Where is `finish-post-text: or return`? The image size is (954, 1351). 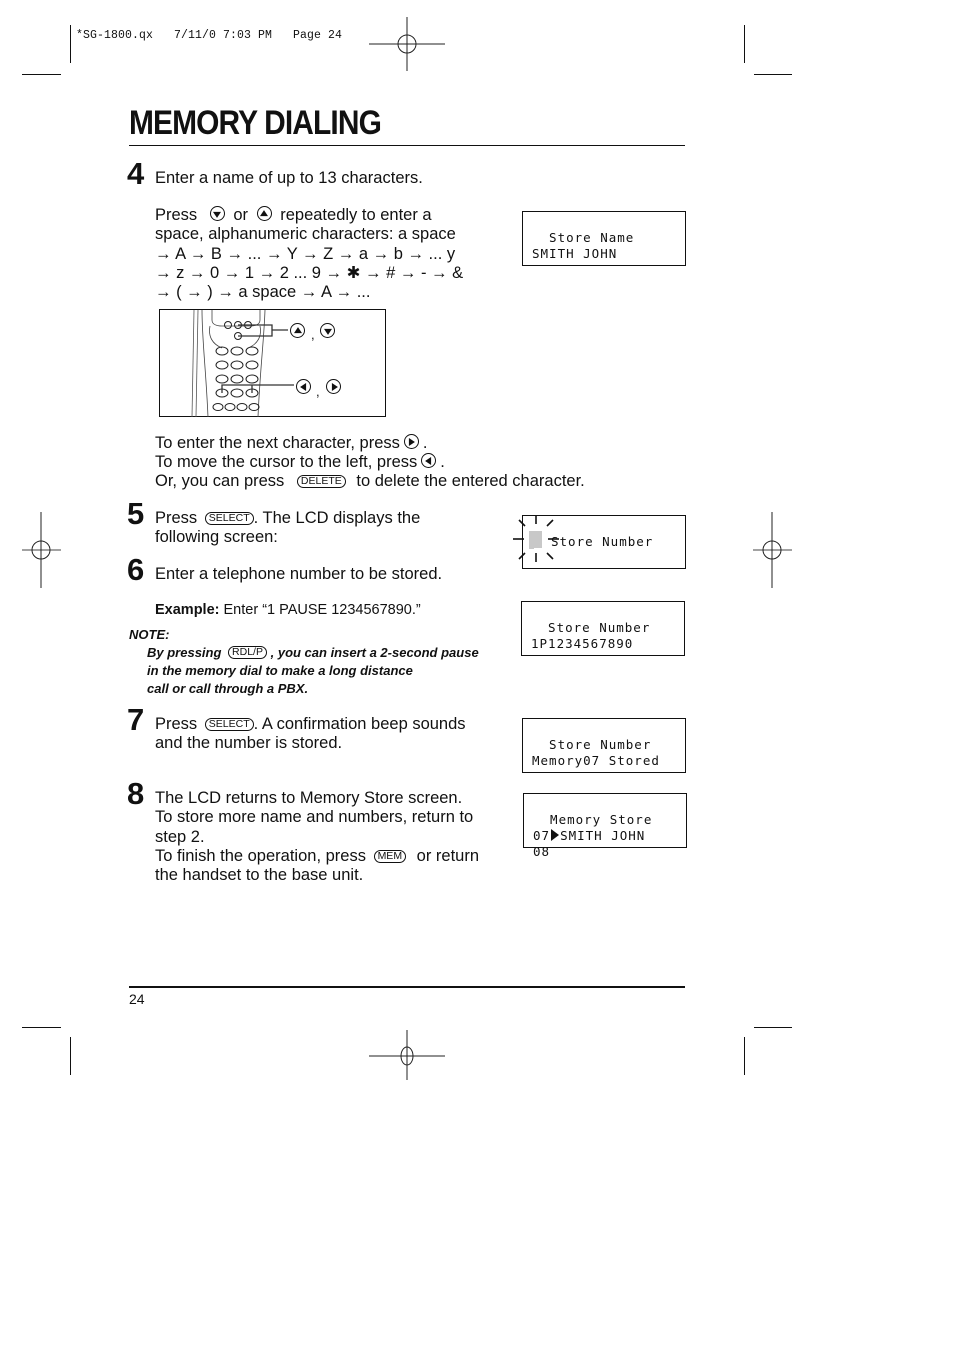
finish-post-text: or return is located at coordinates (448, 856).